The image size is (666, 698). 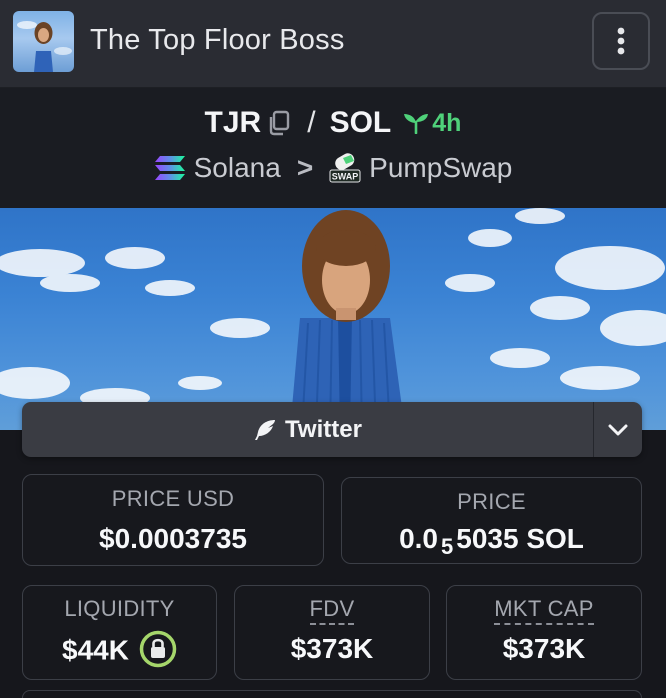 I want to click on stat-value-mkt-cap: $373K, so click(x=544, y=648).